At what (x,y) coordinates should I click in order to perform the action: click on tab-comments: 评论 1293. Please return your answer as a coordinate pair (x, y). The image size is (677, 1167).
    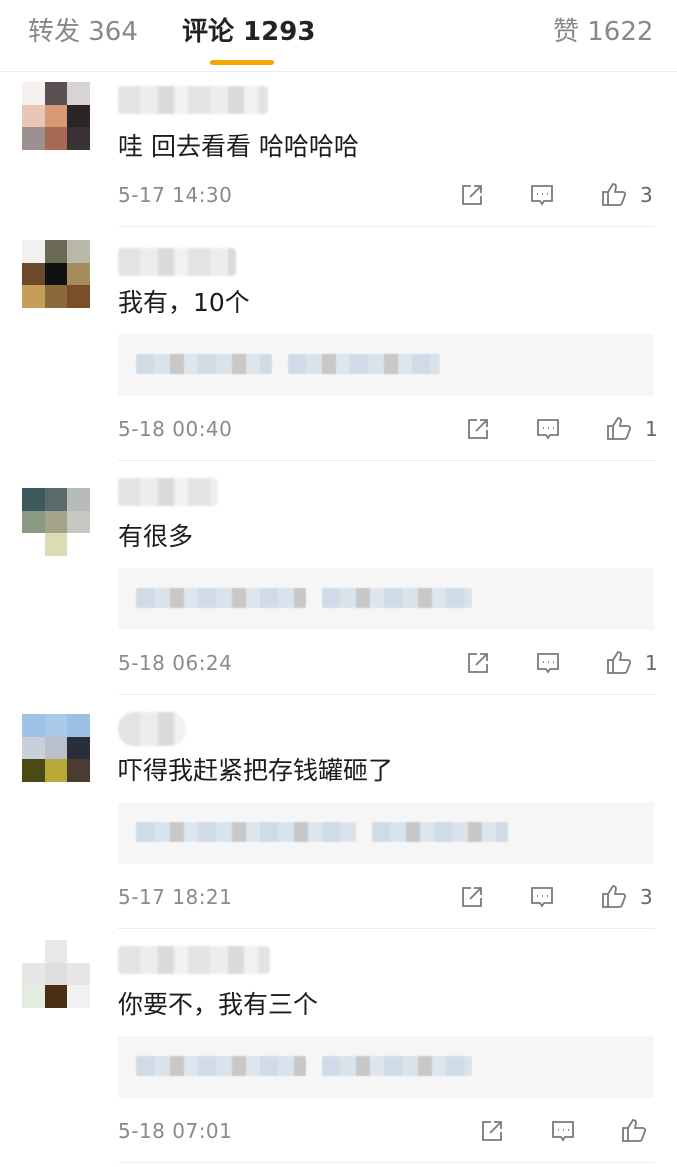
    Looking at the image, I should click on (248, 32).